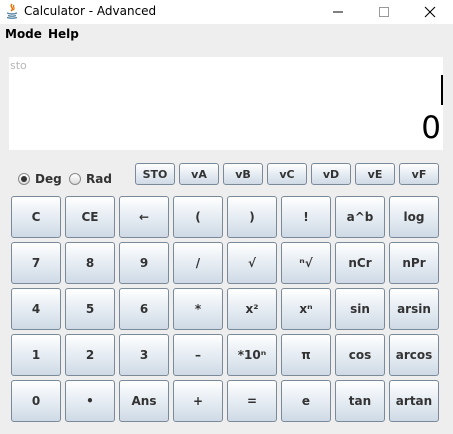 This screenshot has width=453, height=434. What do you see at coordinates (306, 355) in the screenshot?
I see `pi-button: π` at bounding box center [306, 355].